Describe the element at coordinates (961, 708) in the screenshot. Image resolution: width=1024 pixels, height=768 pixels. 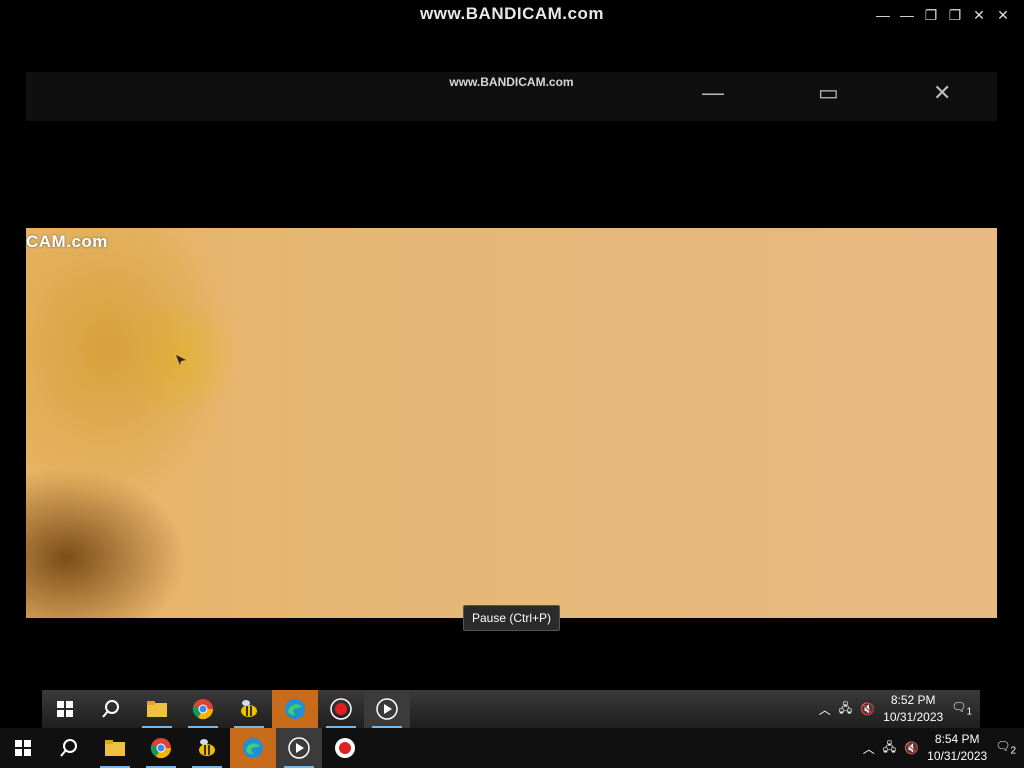
I see `notification-icon: 🗨1` at that location.